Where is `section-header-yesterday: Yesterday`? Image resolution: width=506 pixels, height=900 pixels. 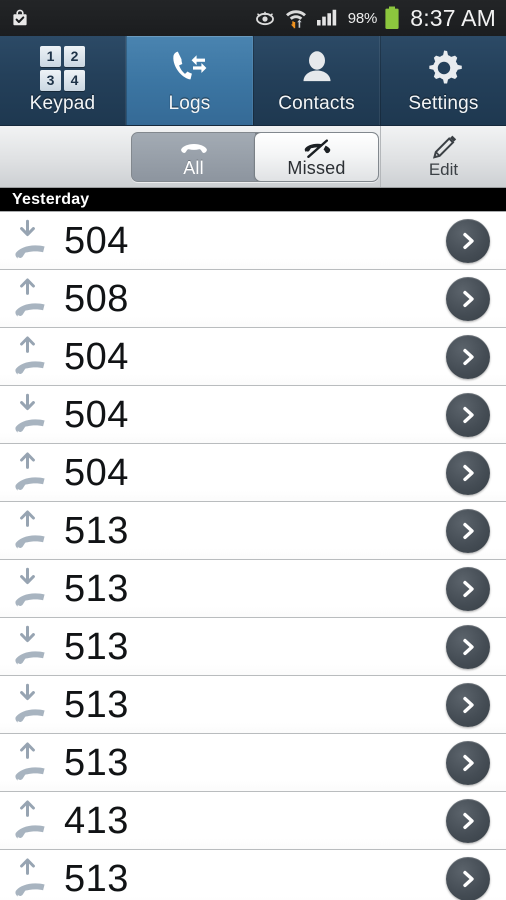
section-header-yesterday: Yesterday is located at coordinates (253, 200).